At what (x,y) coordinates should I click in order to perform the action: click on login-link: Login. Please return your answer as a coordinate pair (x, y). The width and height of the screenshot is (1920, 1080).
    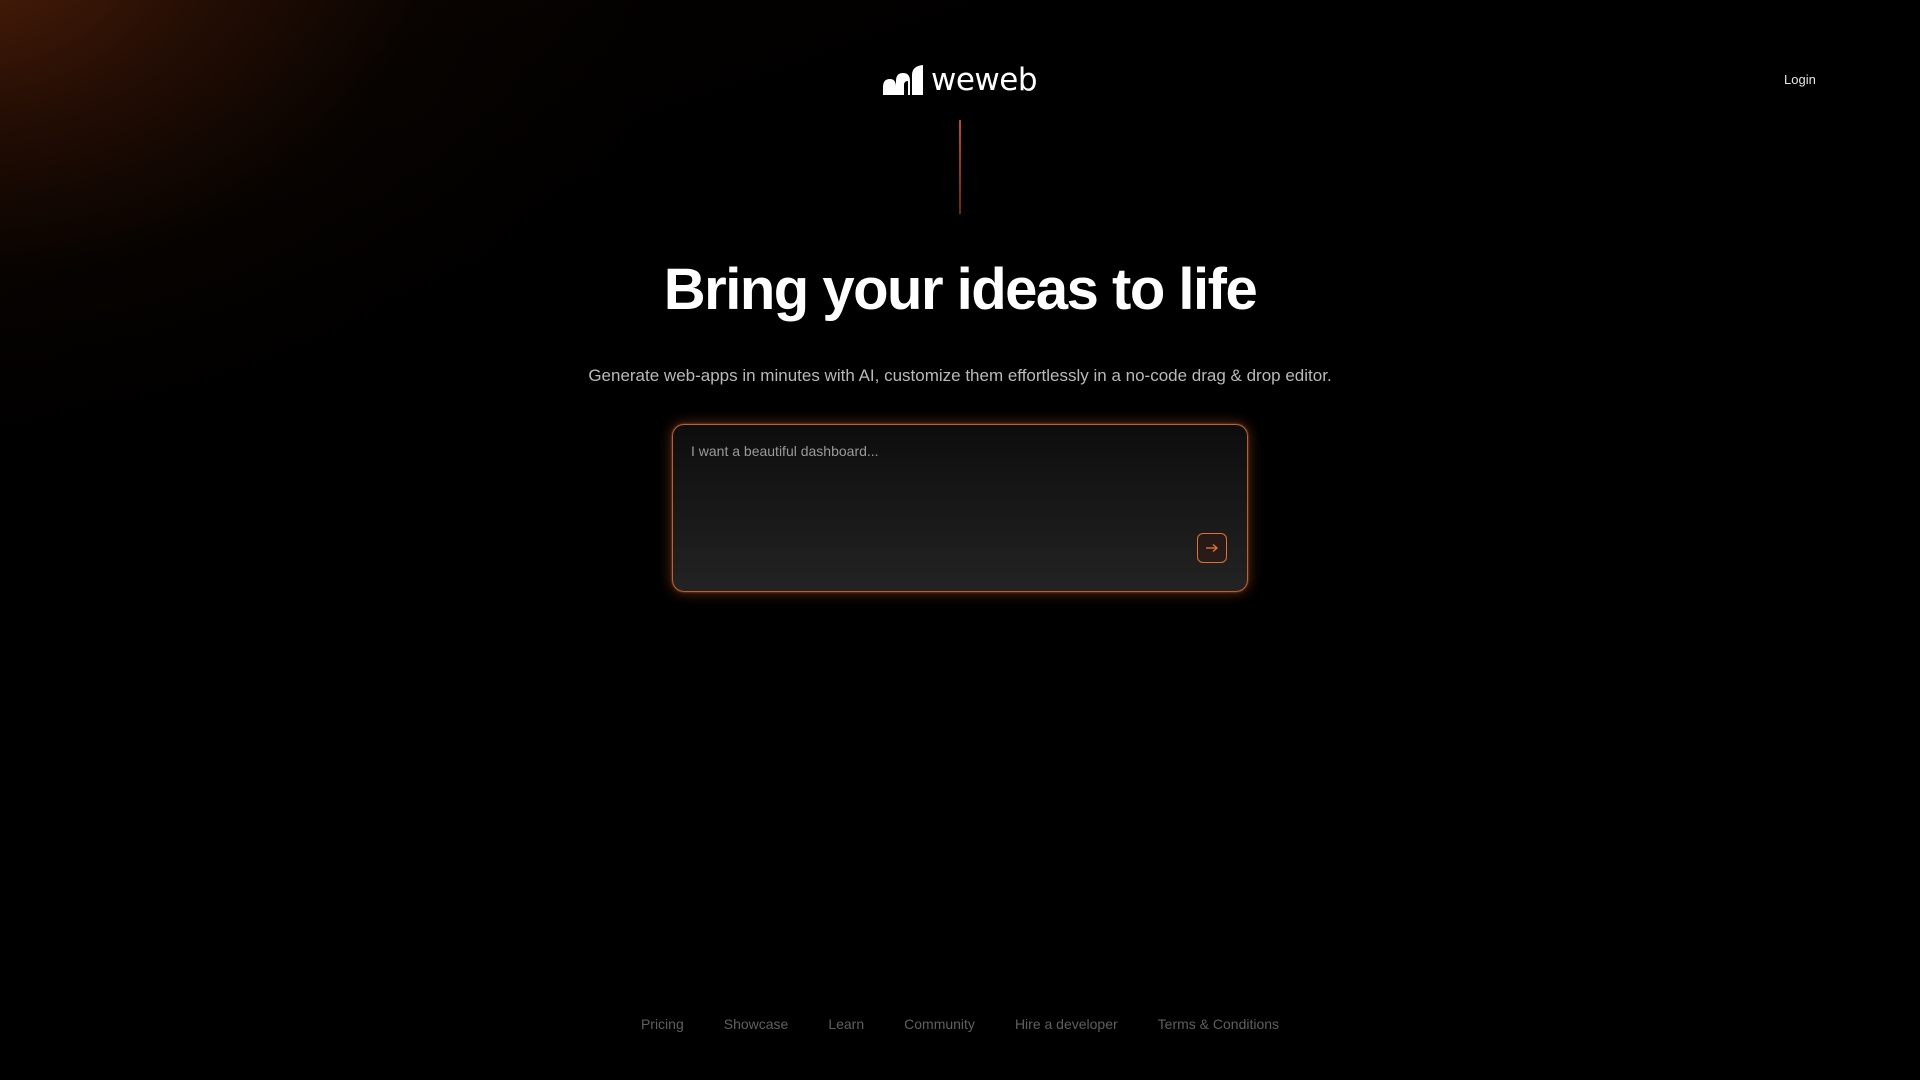
    Looking at the image, I should click on (1800, 79).